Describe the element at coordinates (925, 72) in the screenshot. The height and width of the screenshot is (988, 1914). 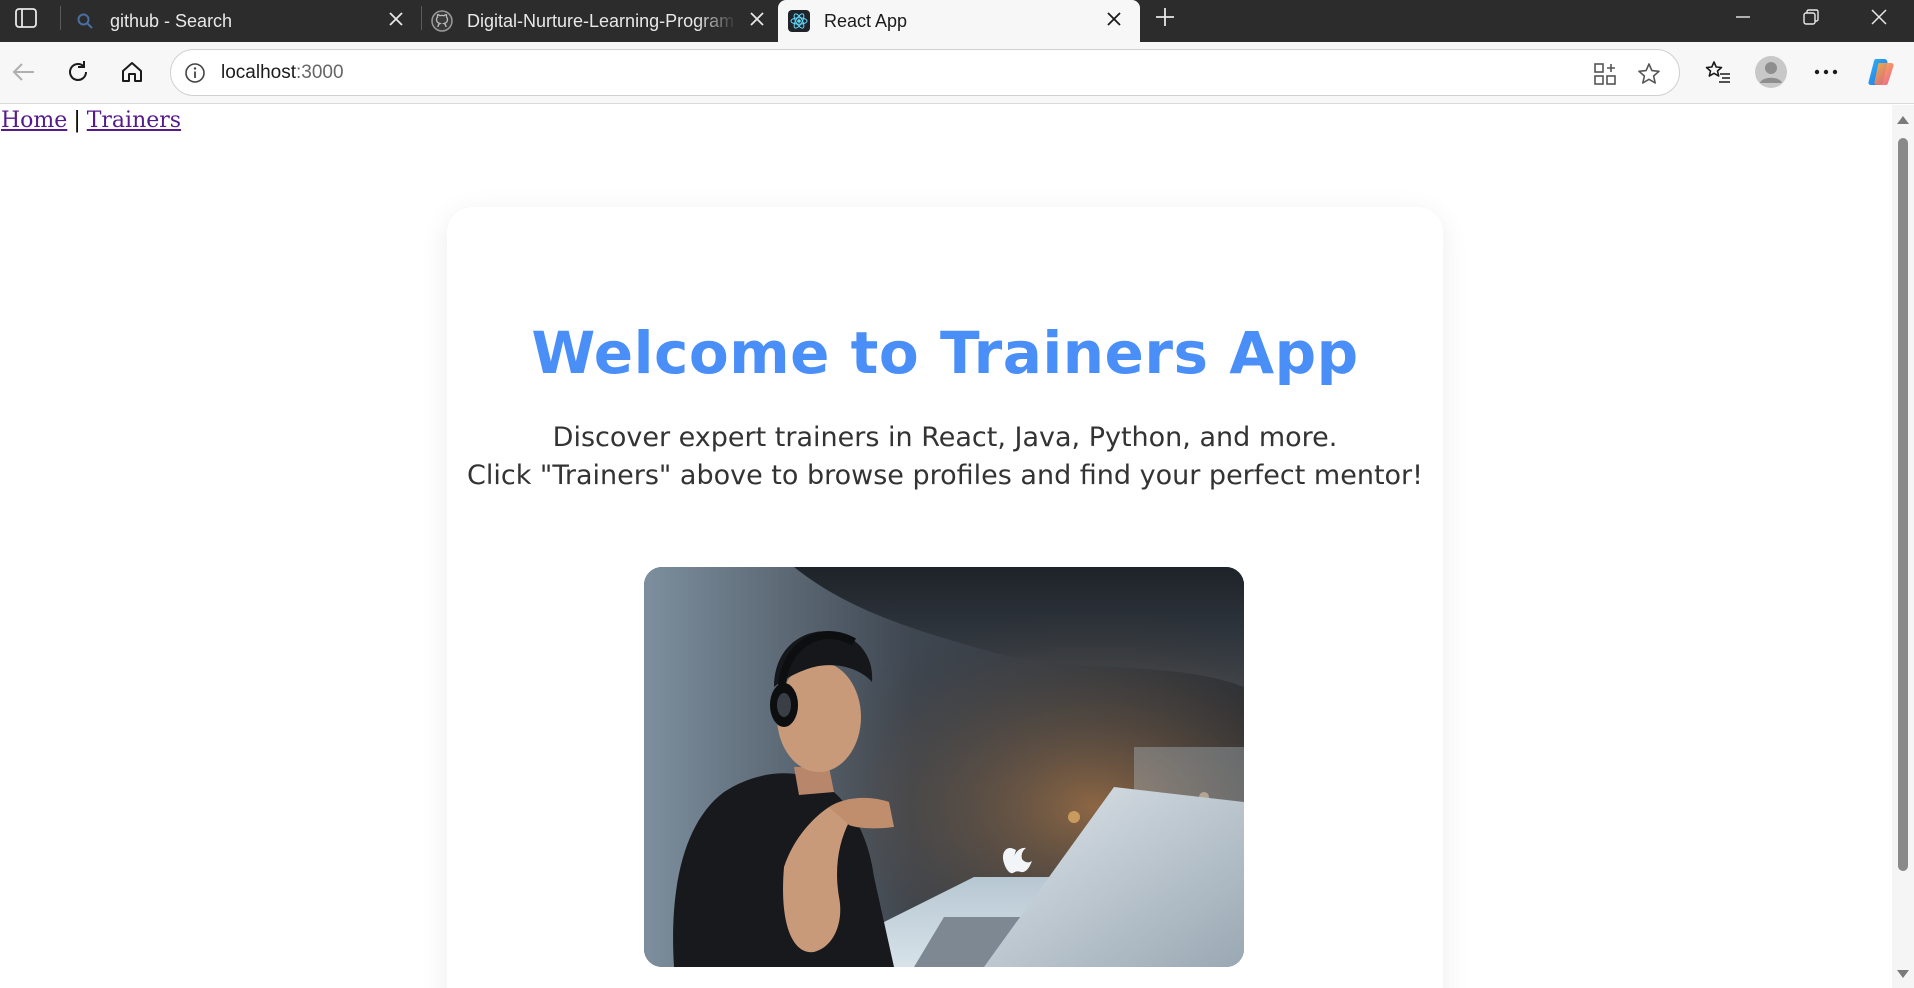
I see `address-bar: localhost:3000` at that location.